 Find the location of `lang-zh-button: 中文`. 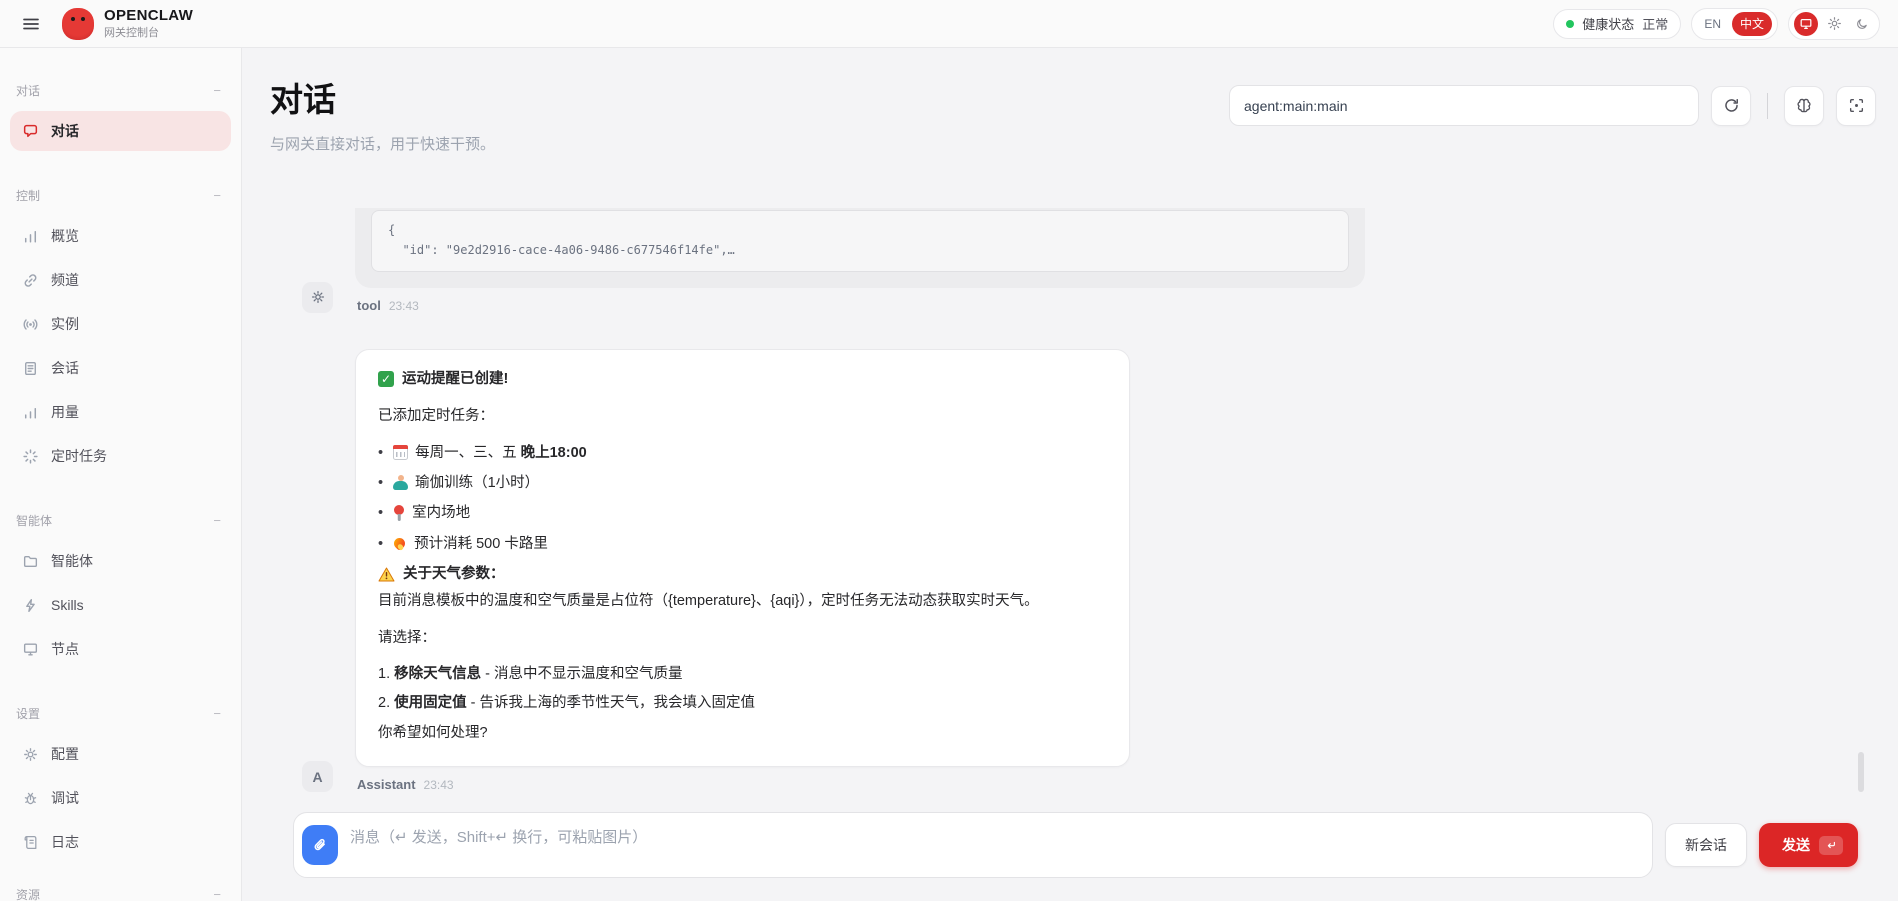

lang-zh-button: 中文 is located at coordinates (1751, 23).